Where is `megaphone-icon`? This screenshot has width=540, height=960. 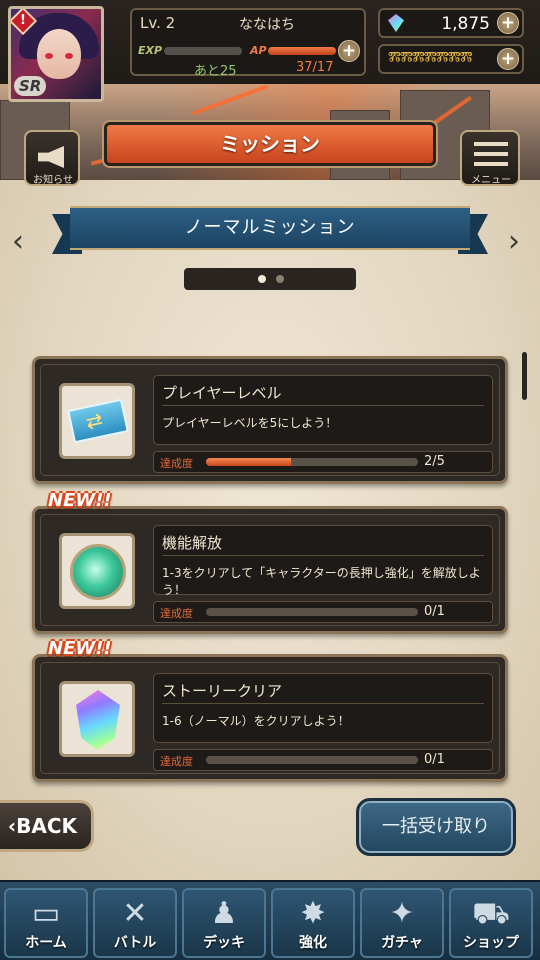
megaphone-icon is located at coordinates (51, 157).